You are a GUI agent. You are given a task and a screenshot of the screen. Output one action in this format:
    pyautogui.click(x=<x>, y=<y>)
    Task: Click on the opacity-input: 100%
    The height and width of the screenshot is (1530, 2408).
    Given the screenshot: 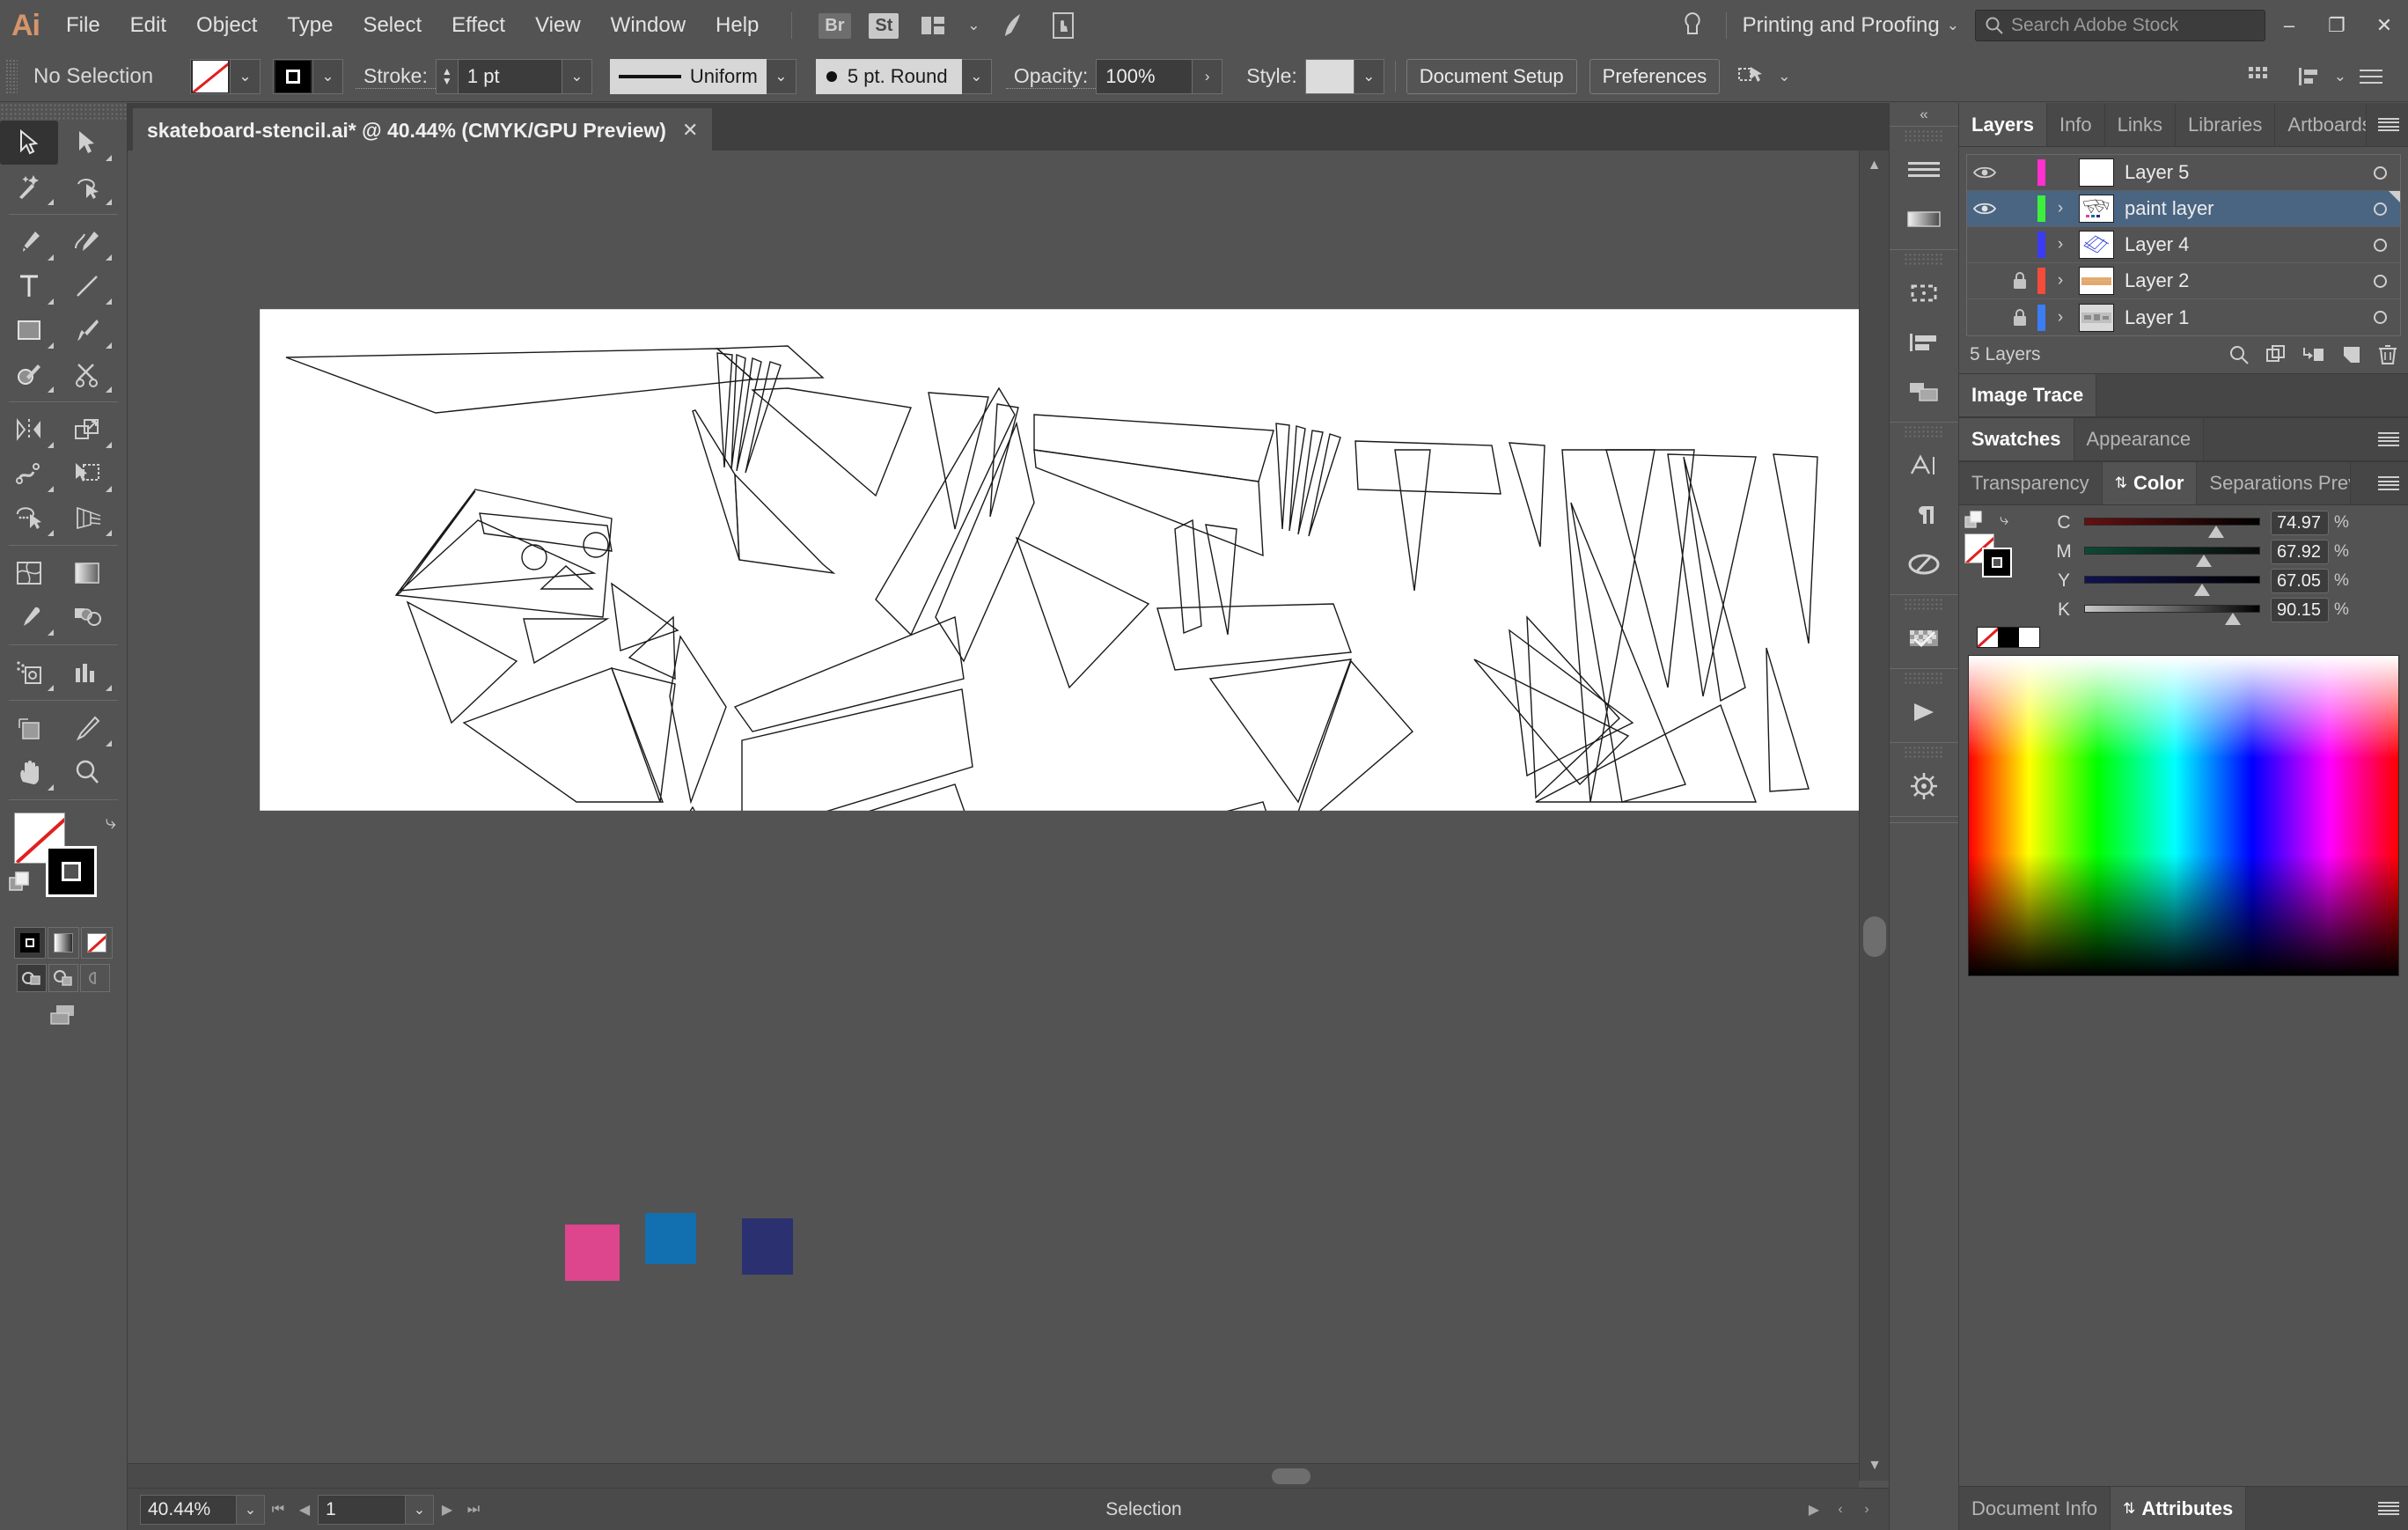 What is the action you would take?
    pyautogui.click(x=1144, y=76)
    